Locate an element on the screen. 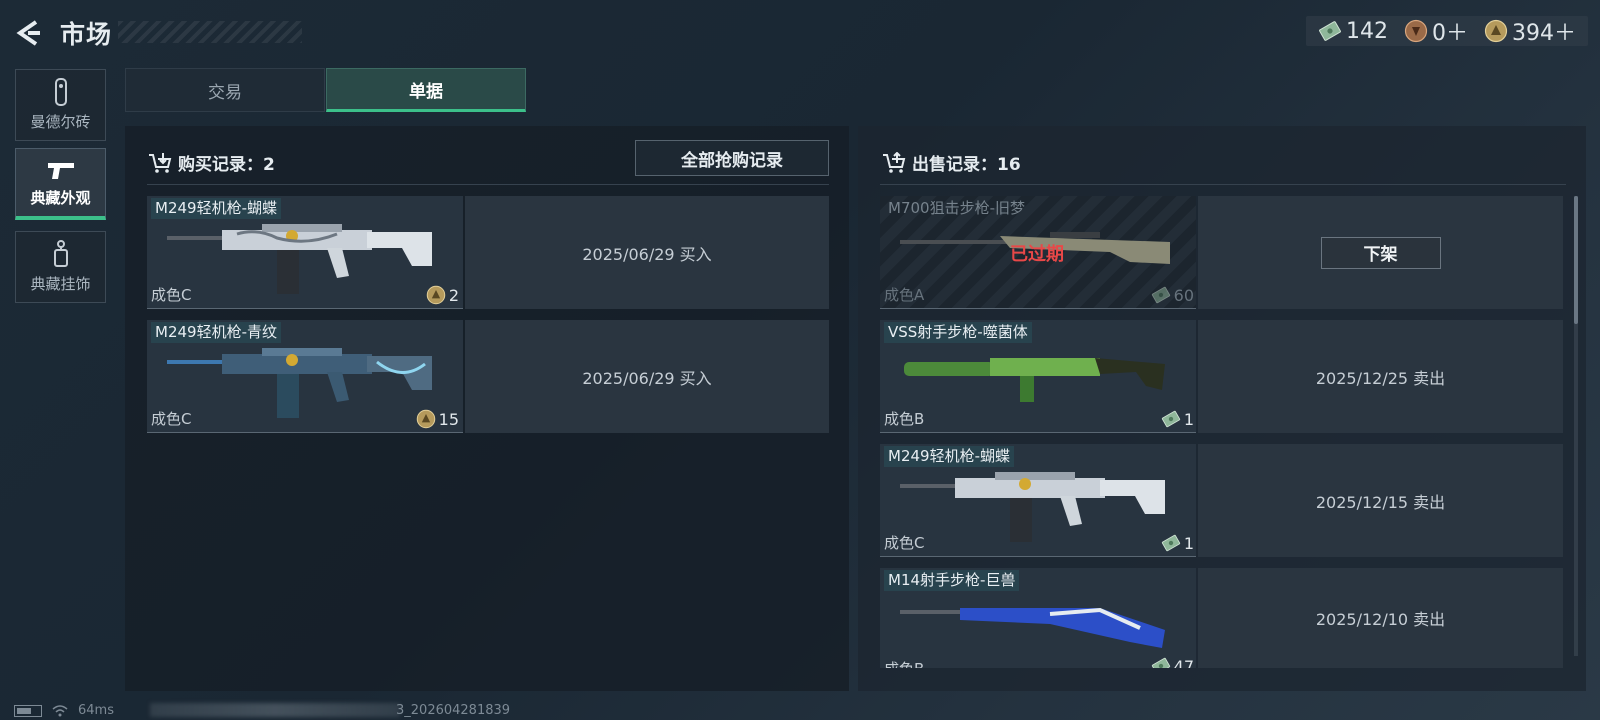 The width and height of the screenshot is (1600, 720). sidebar-item-collection-skin: 典藏外观 is located at coordinates (60, 184).